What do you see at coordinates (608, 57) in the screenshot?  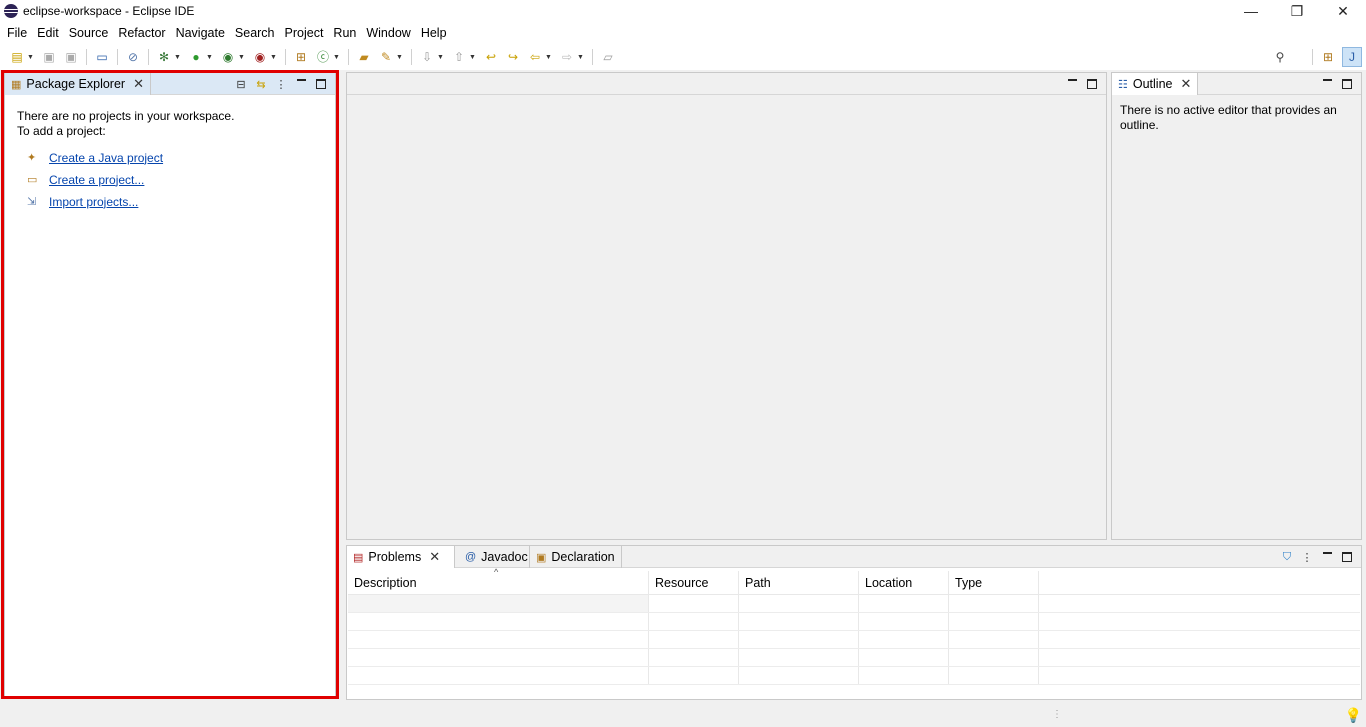 I see `pin-editor-icon: ▱` at bounding box center [608, 57].